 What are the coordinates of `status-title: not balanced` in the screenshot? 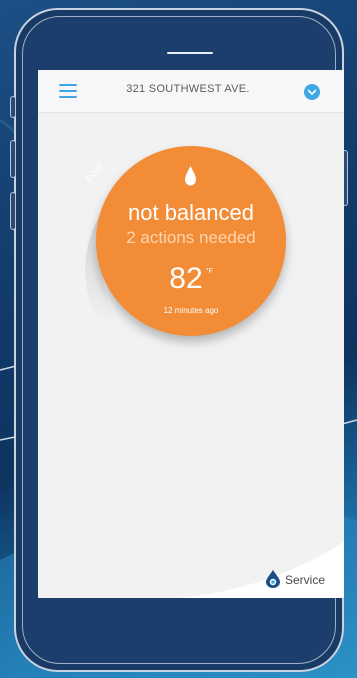 It's located at (191, 212).